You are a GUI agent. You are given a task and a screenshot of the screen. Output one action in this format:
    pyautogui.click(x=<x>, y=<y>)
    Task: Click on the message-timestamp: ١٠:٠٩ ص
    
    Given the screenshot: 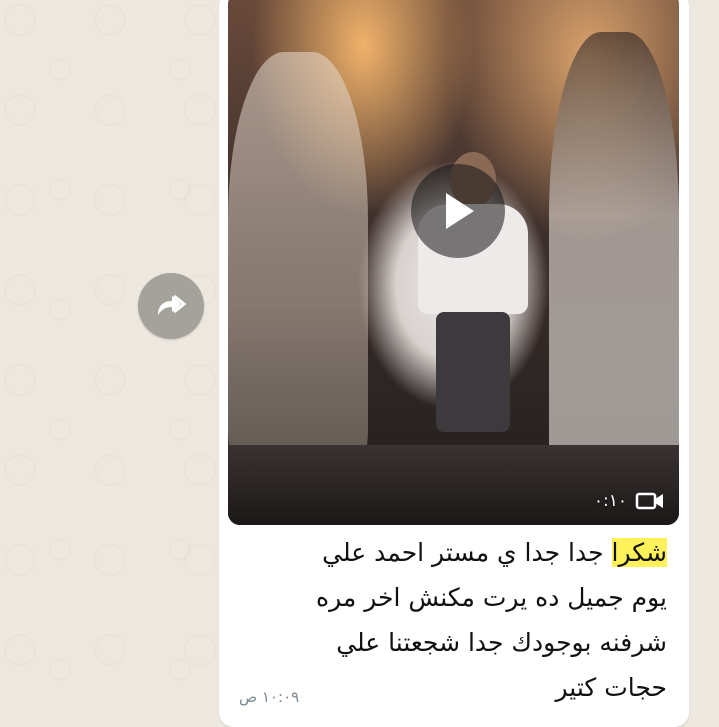 What is the action you would take?
    pyautogui.click(x=269, y=697)
    